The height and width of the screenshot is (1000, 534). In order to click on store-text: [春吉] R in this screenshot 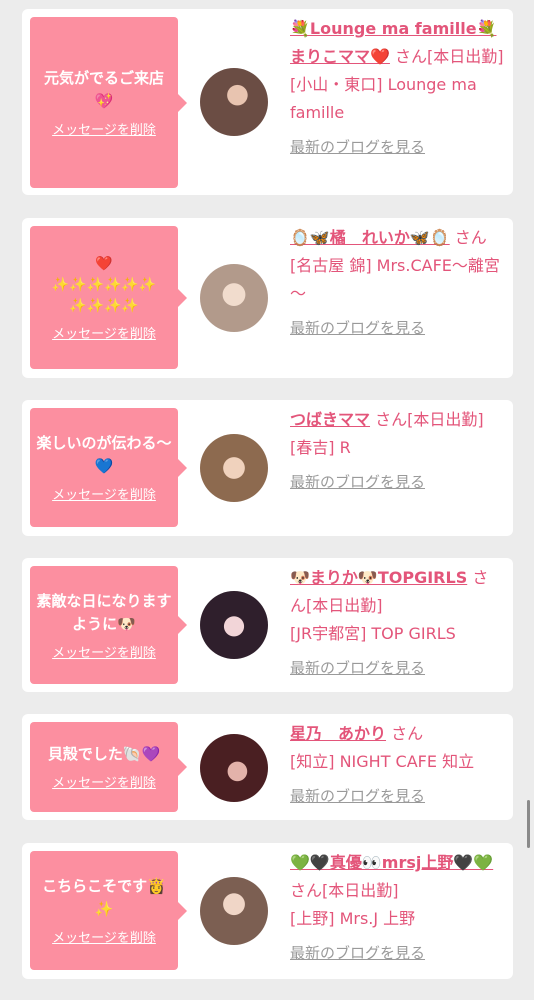, I will do `click(320, 447)`.